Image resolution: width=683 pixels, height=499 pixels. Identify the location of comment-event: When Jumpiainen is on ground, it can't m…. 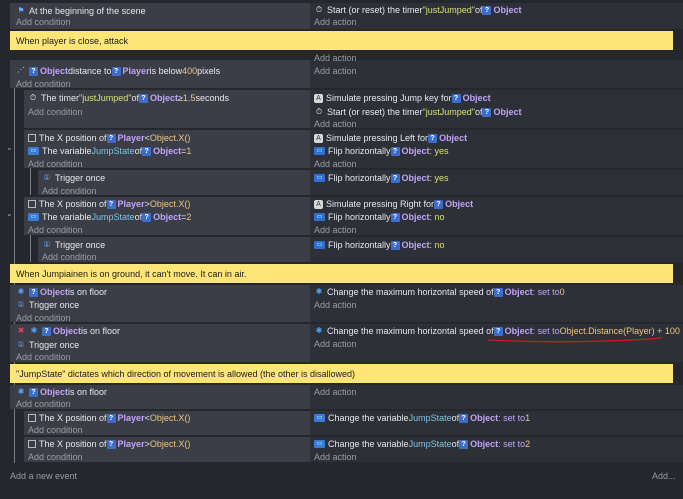
(341, 273).